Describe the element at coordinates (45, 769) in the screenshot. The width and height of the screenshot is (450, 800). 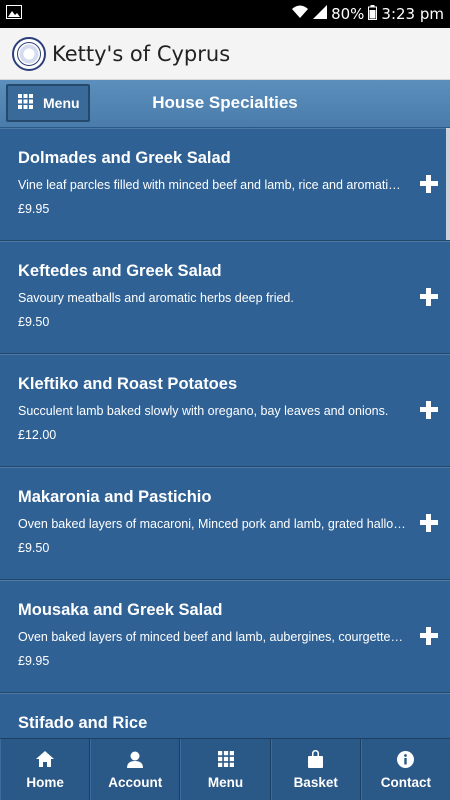
I see `tab-home: Home` at that location.